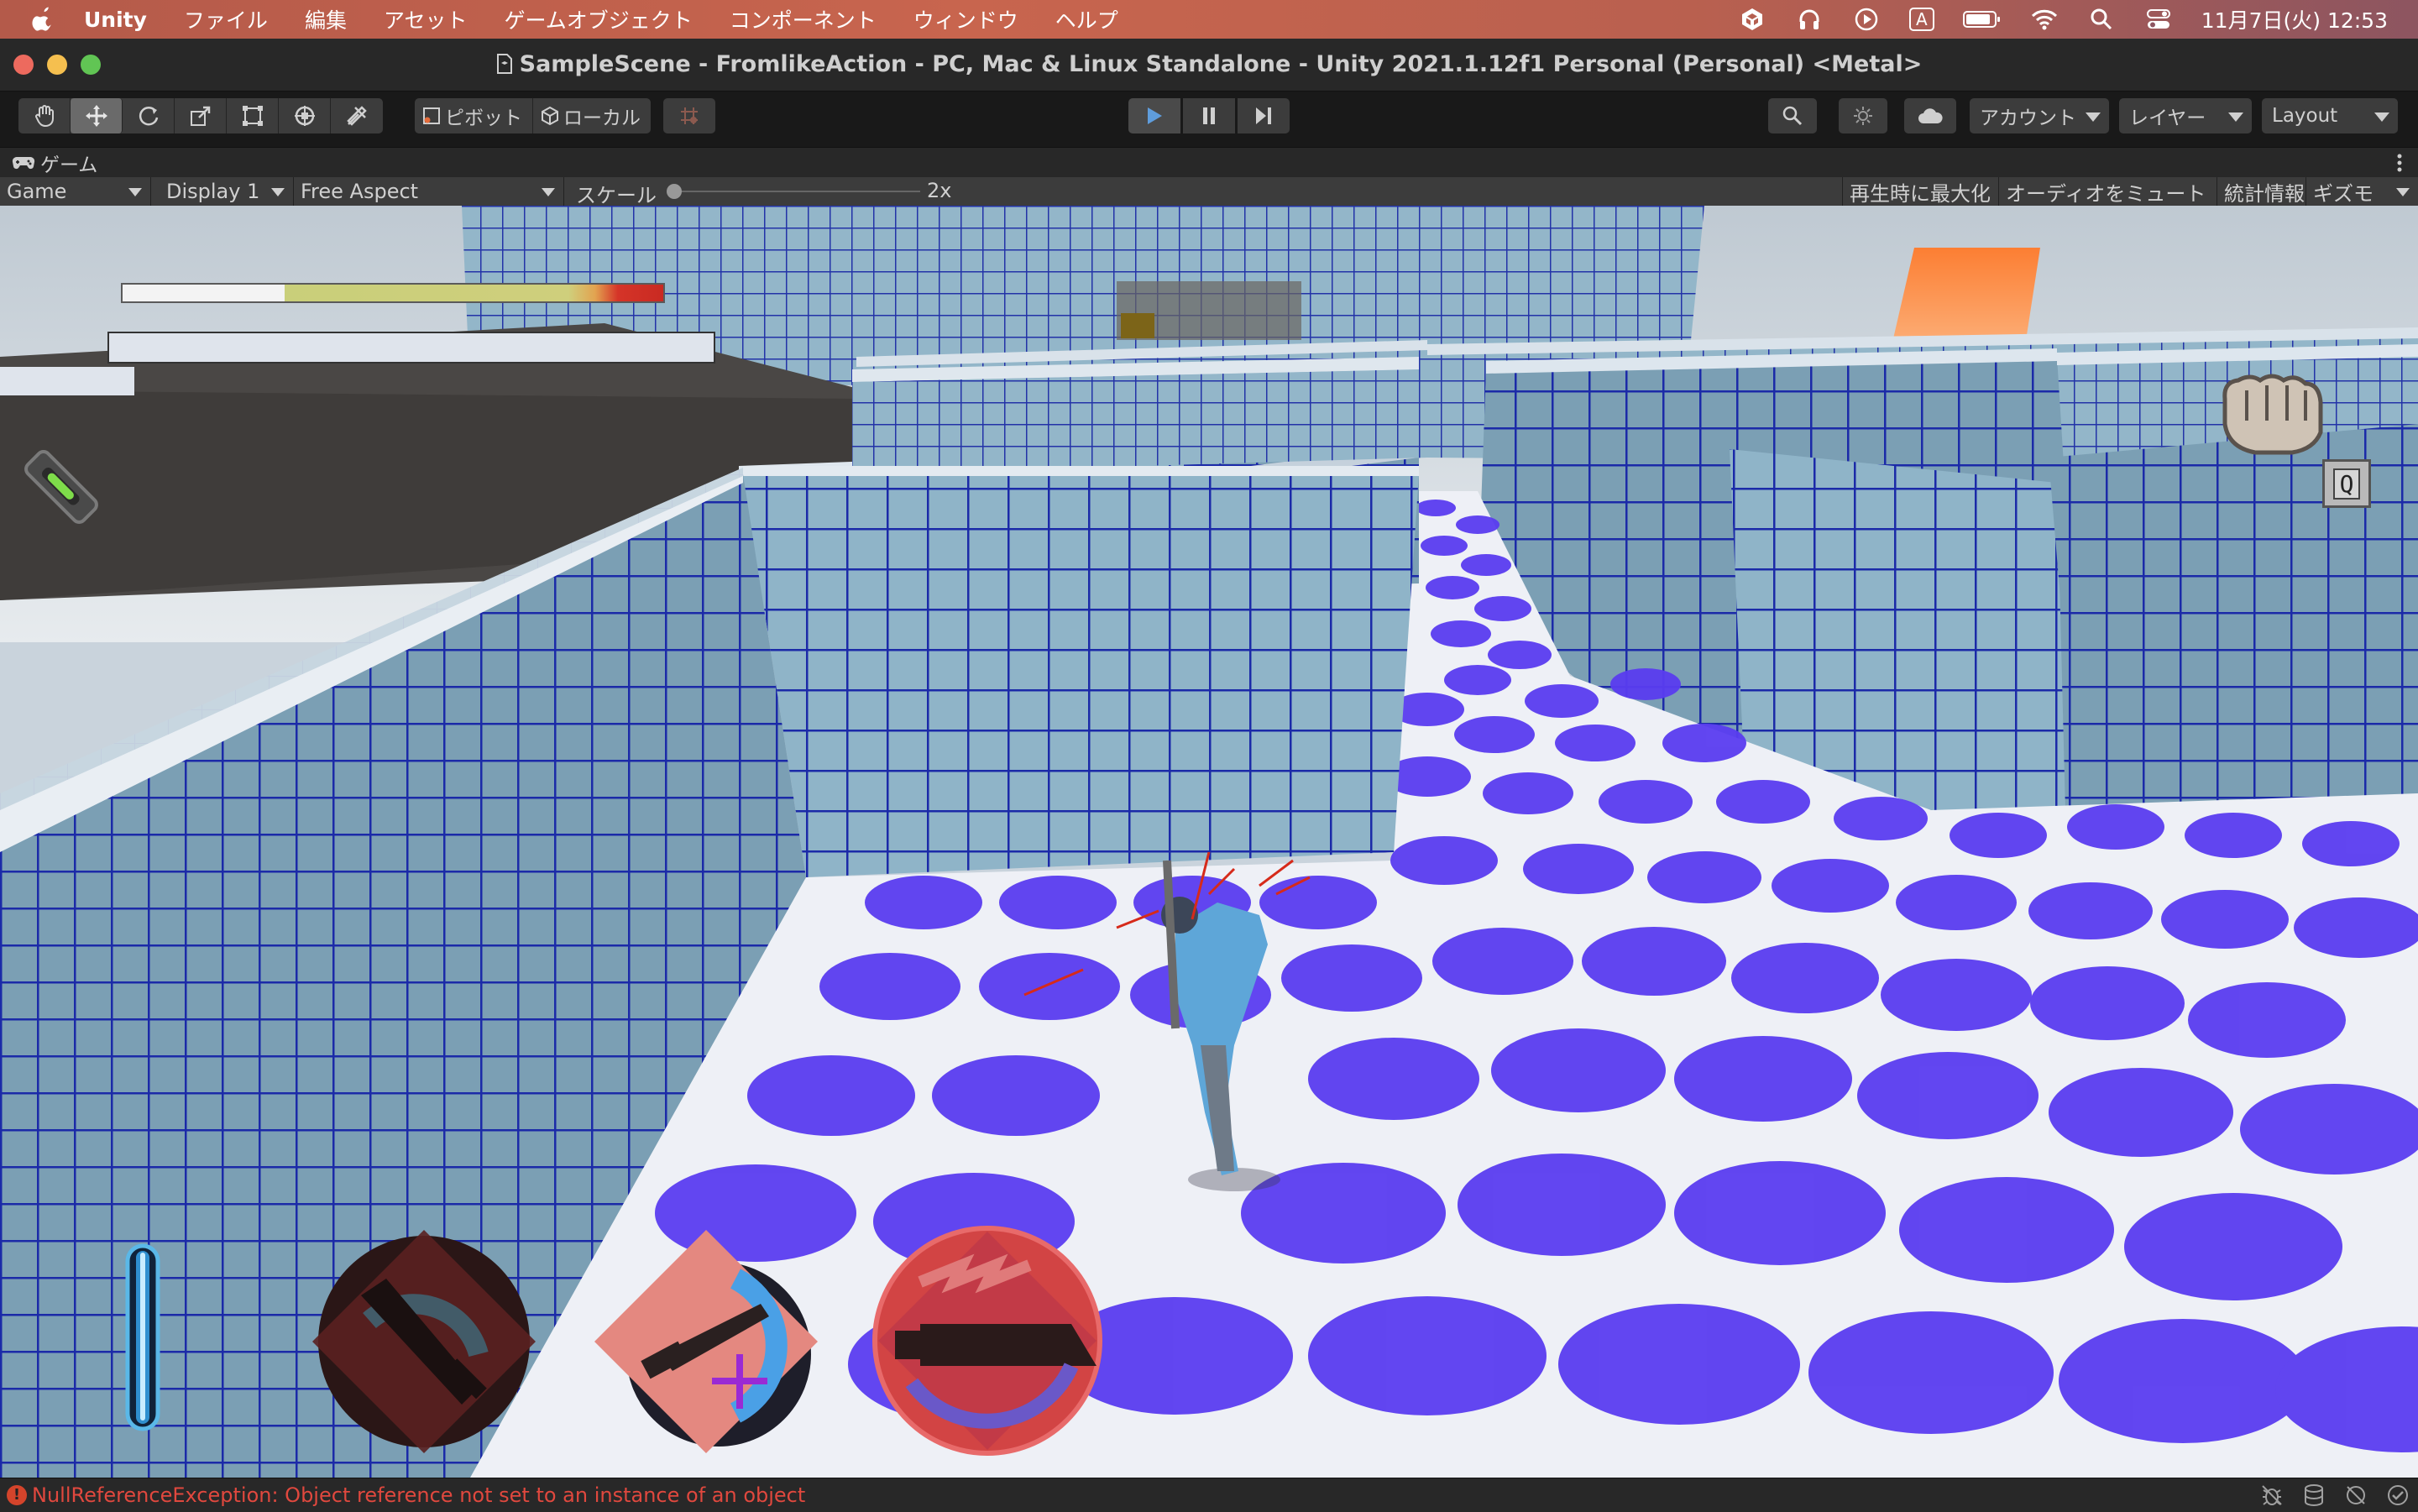  Describe the element at coordinates (431, 115) in the screenshot. I see `pivot-icon` at that location.